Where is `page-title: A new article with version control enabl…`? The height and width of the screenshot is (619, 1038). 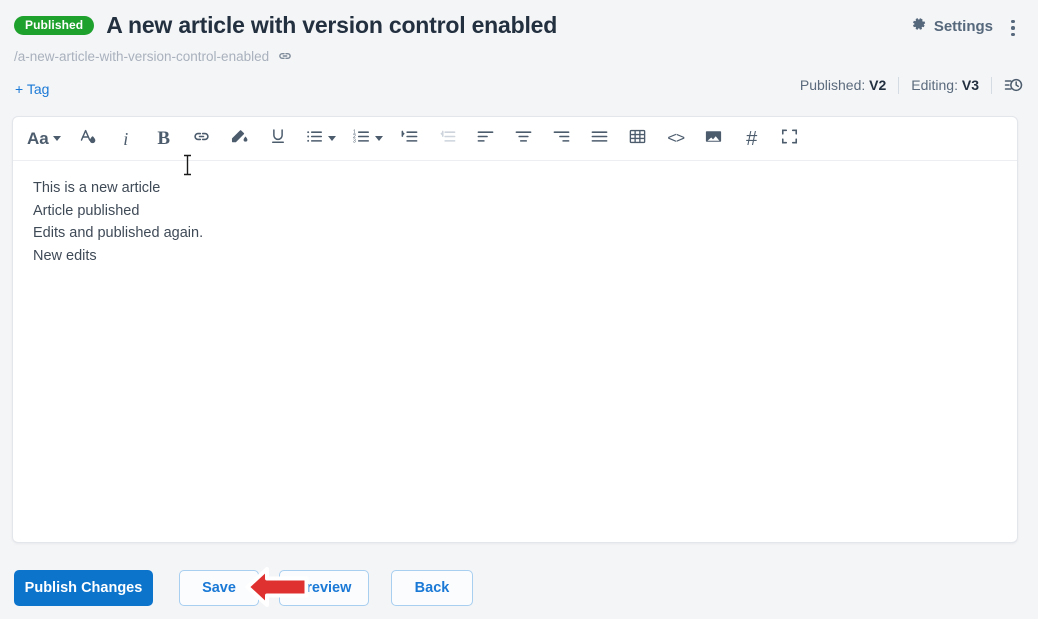 page-title: A new article with version control enabl… is located at coordinates (332, 25).